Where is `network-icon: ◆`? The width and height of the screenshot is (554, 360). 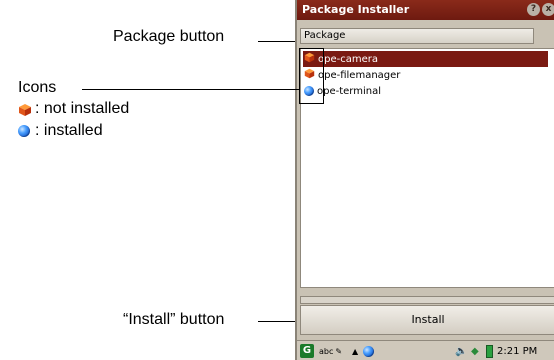 network-icon: ◆ is located at coordinates (475, 351).